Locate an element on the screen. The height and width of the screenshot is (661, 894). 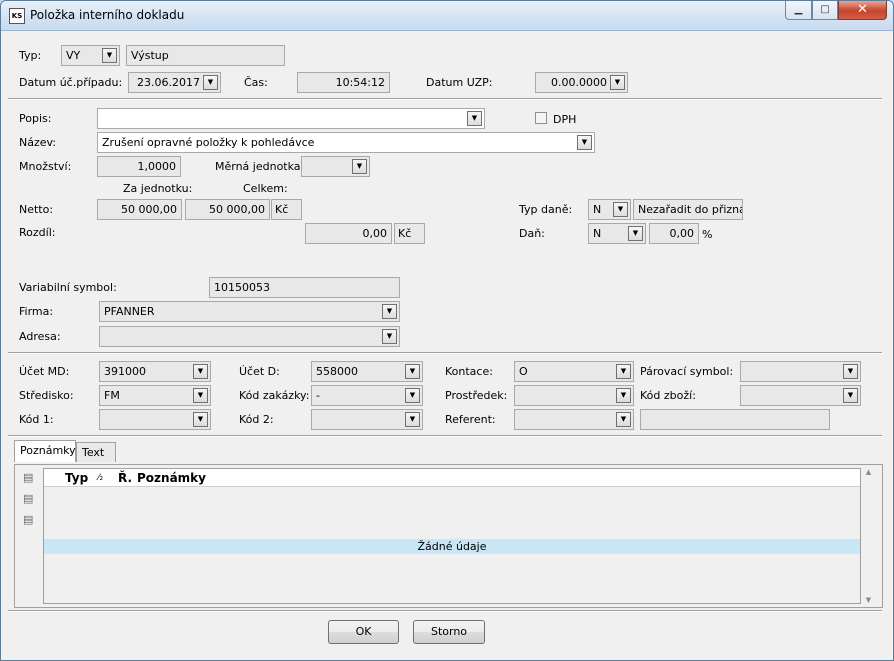
ok-button: OK is located at coordinates (363, 632).